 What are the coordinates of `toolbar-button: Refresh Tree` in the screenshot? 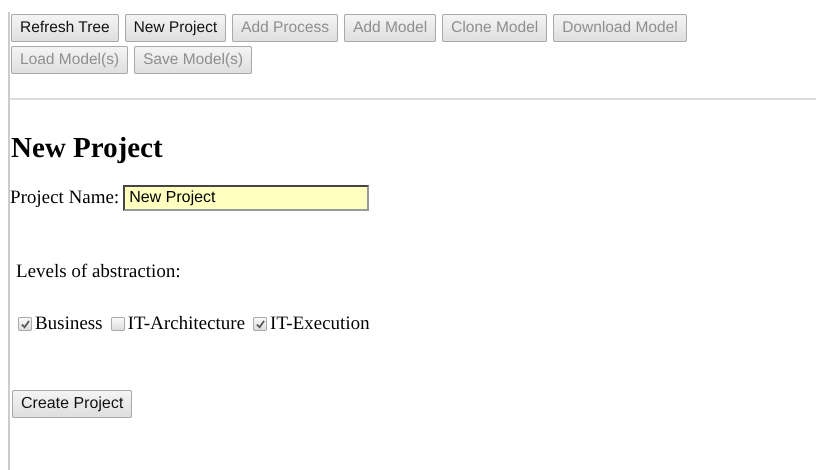 It's located at (65, 28).